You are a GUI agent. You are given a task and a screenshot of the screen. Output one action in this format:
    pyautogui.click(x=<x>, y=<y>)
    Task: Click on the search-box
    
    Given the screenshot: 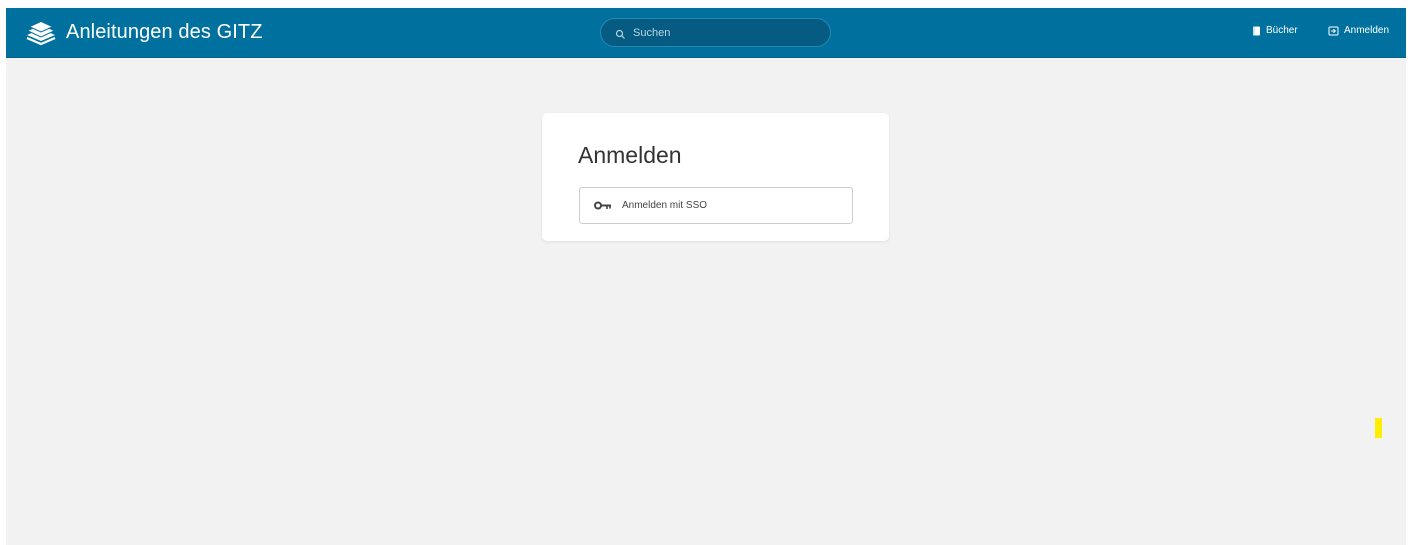 What is the action you would take?
    pyautogui.click(x=715, y=32)
    